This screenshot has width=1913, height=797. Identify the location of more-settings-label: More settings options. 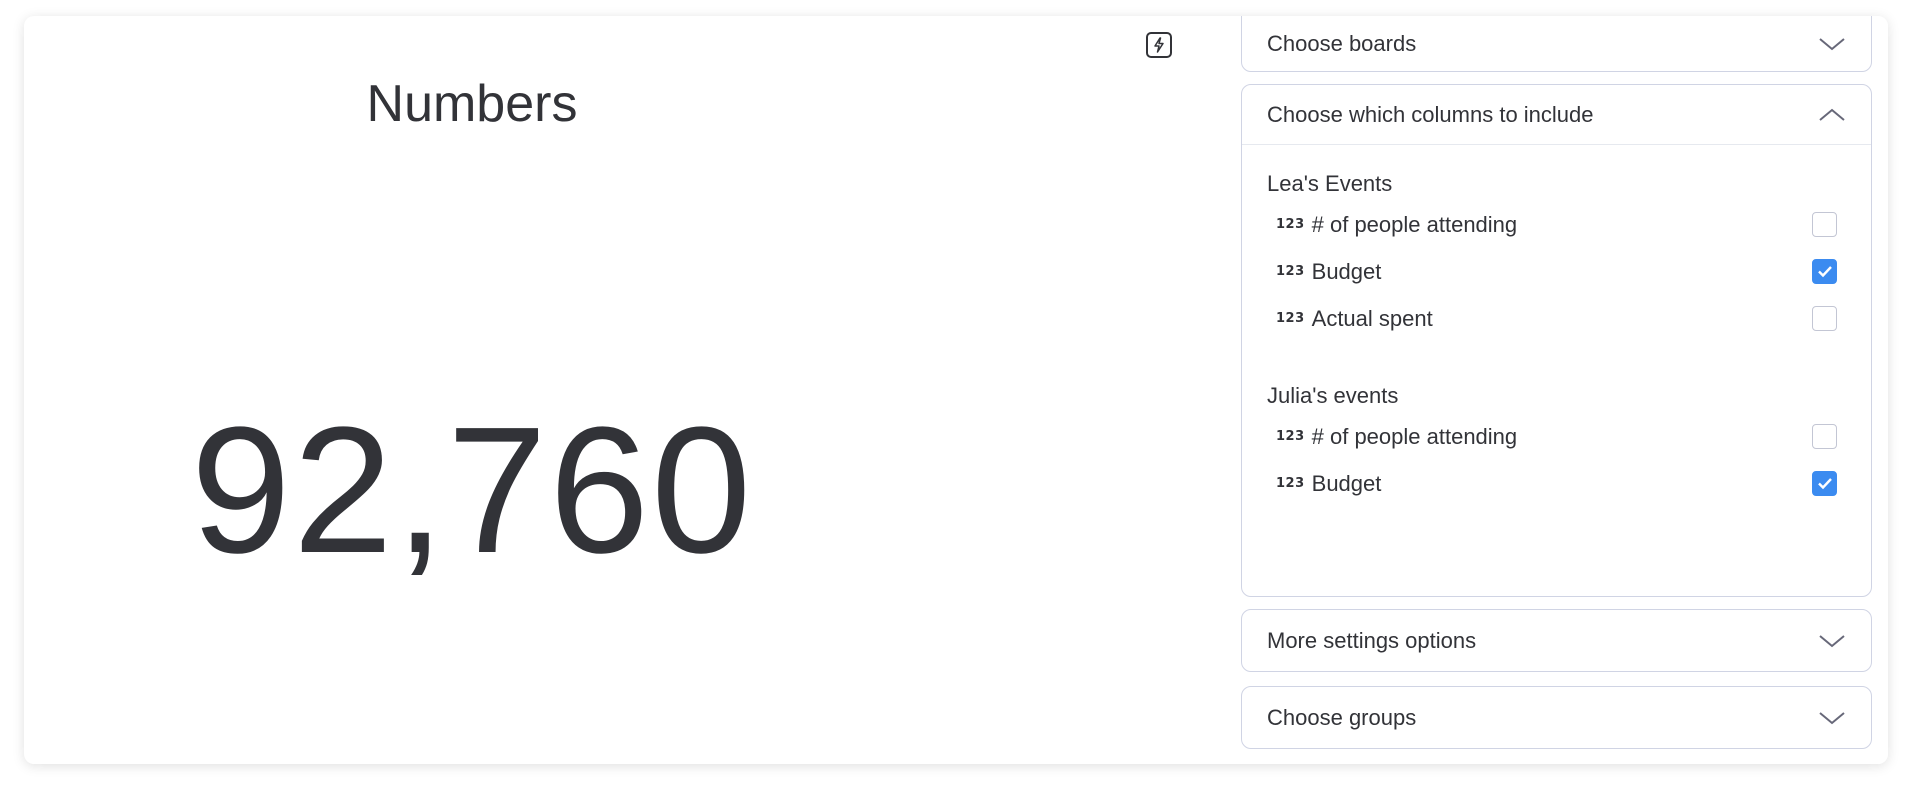
(1372, 640).